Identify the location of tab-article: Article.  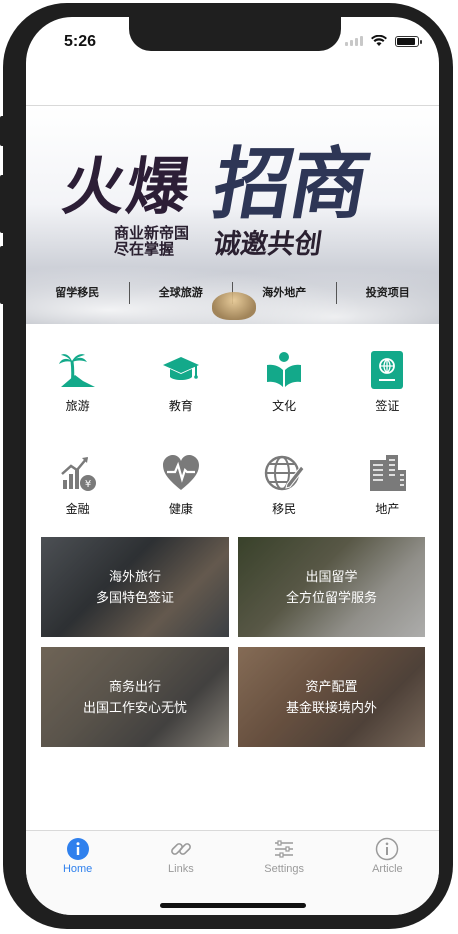
(387, 873).